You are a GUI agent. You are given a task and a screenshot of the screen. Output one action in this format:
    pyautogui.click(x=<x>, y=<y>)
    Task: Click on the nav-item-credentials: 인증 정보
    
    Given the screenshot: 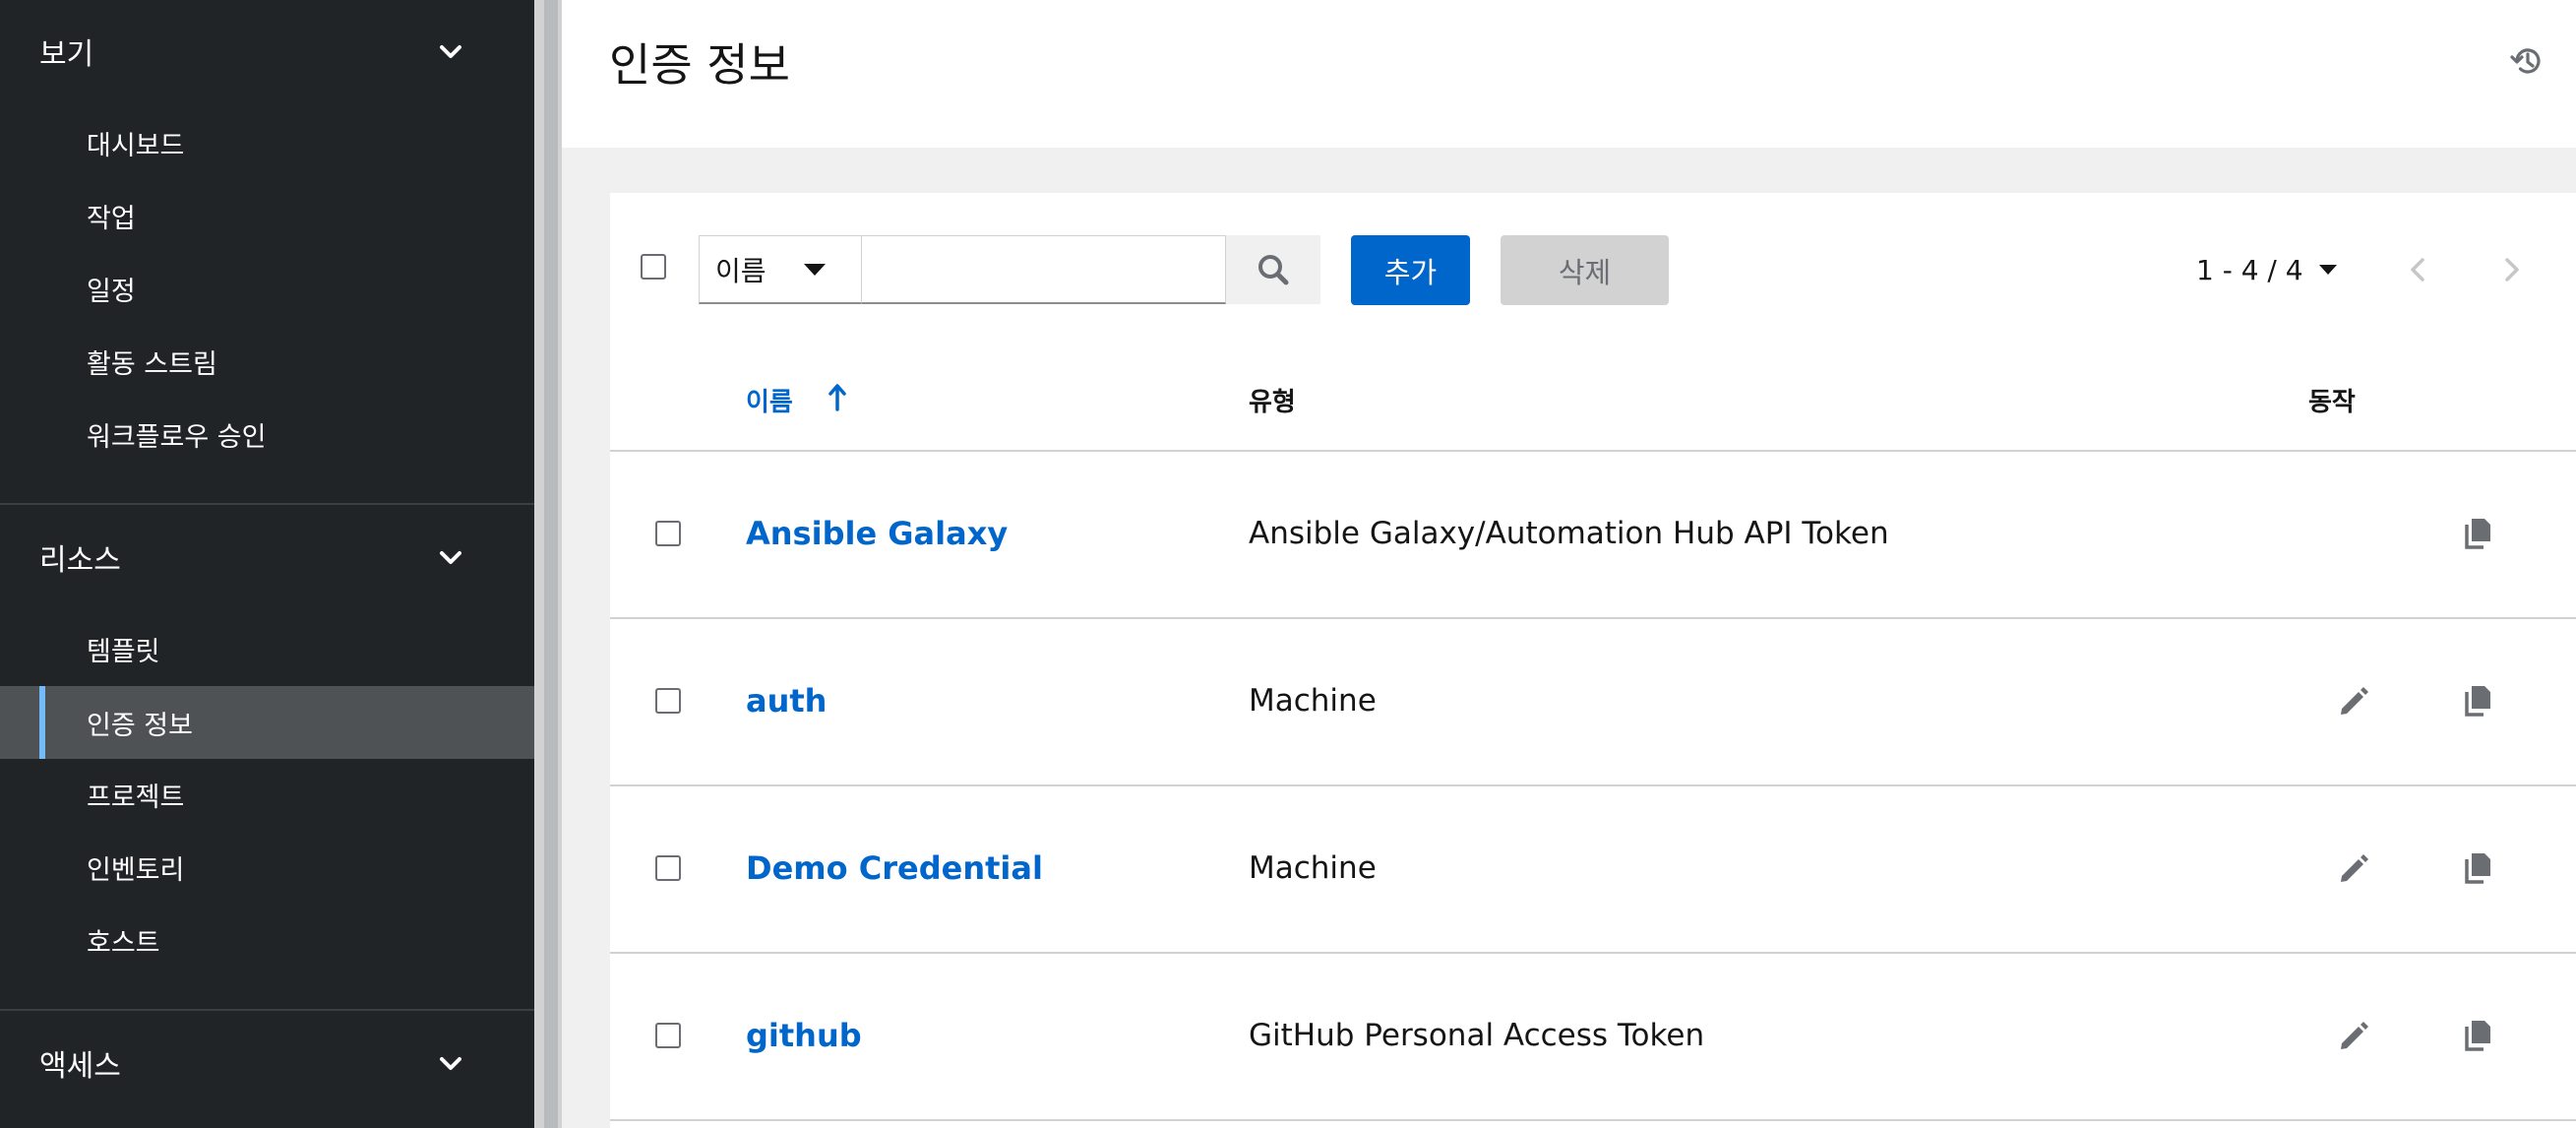 What is the action you would take?
    pyautogui.click(x=267, y=722)
    